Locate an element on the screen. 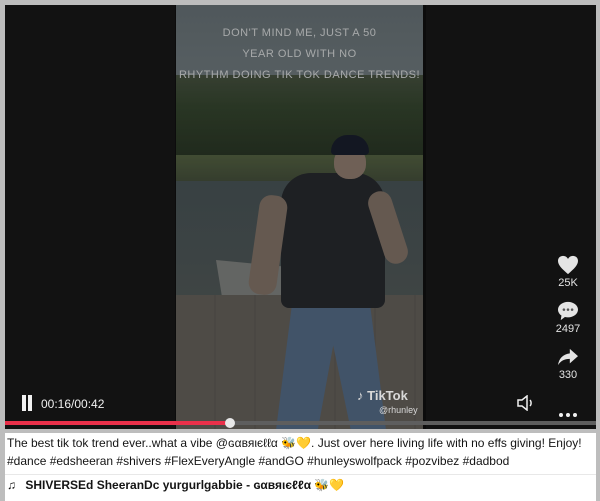 The height and width of the screenshot is (501, 600). volume-button is located at coordinates (526, 404).